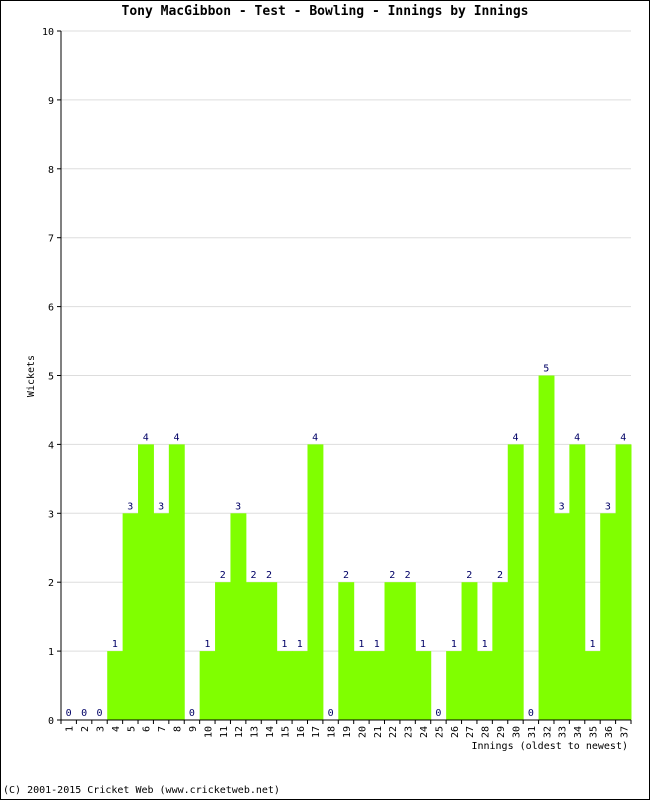 Image resolution: width=650 pixels, height=800 pixels. What do you see at coordinates (455, 732) in the screenshot?
I see `x-tick-label: 26` at bounding box center [455, 732].